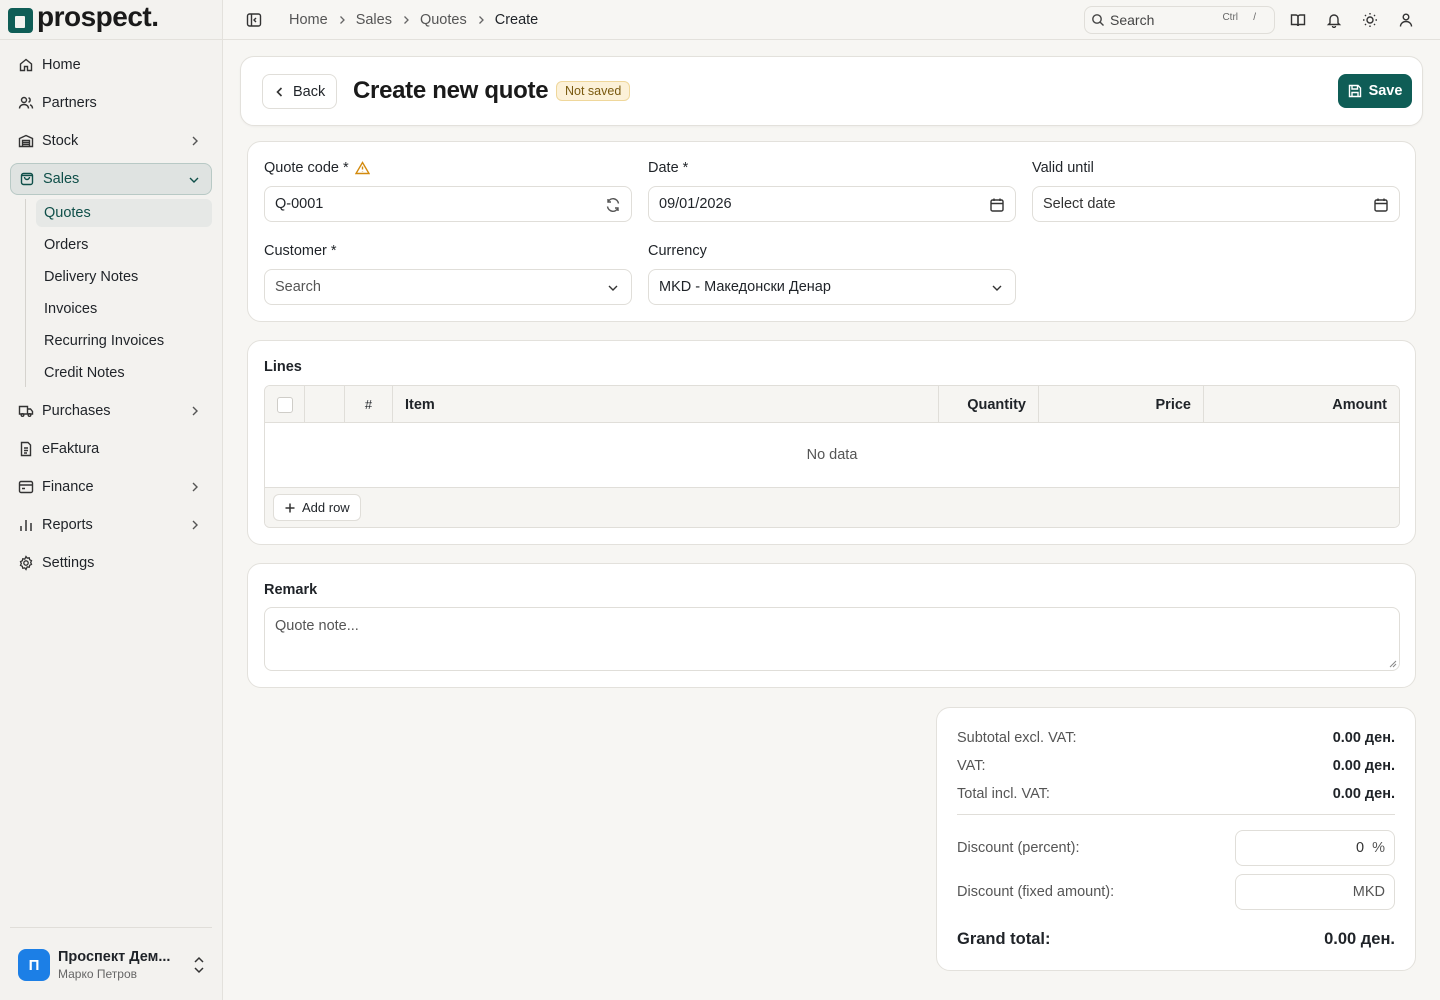 The height and width of the screenshot is (1000, 1440). I want to click on sidebar-item-label: Sales, so click(61, 179).